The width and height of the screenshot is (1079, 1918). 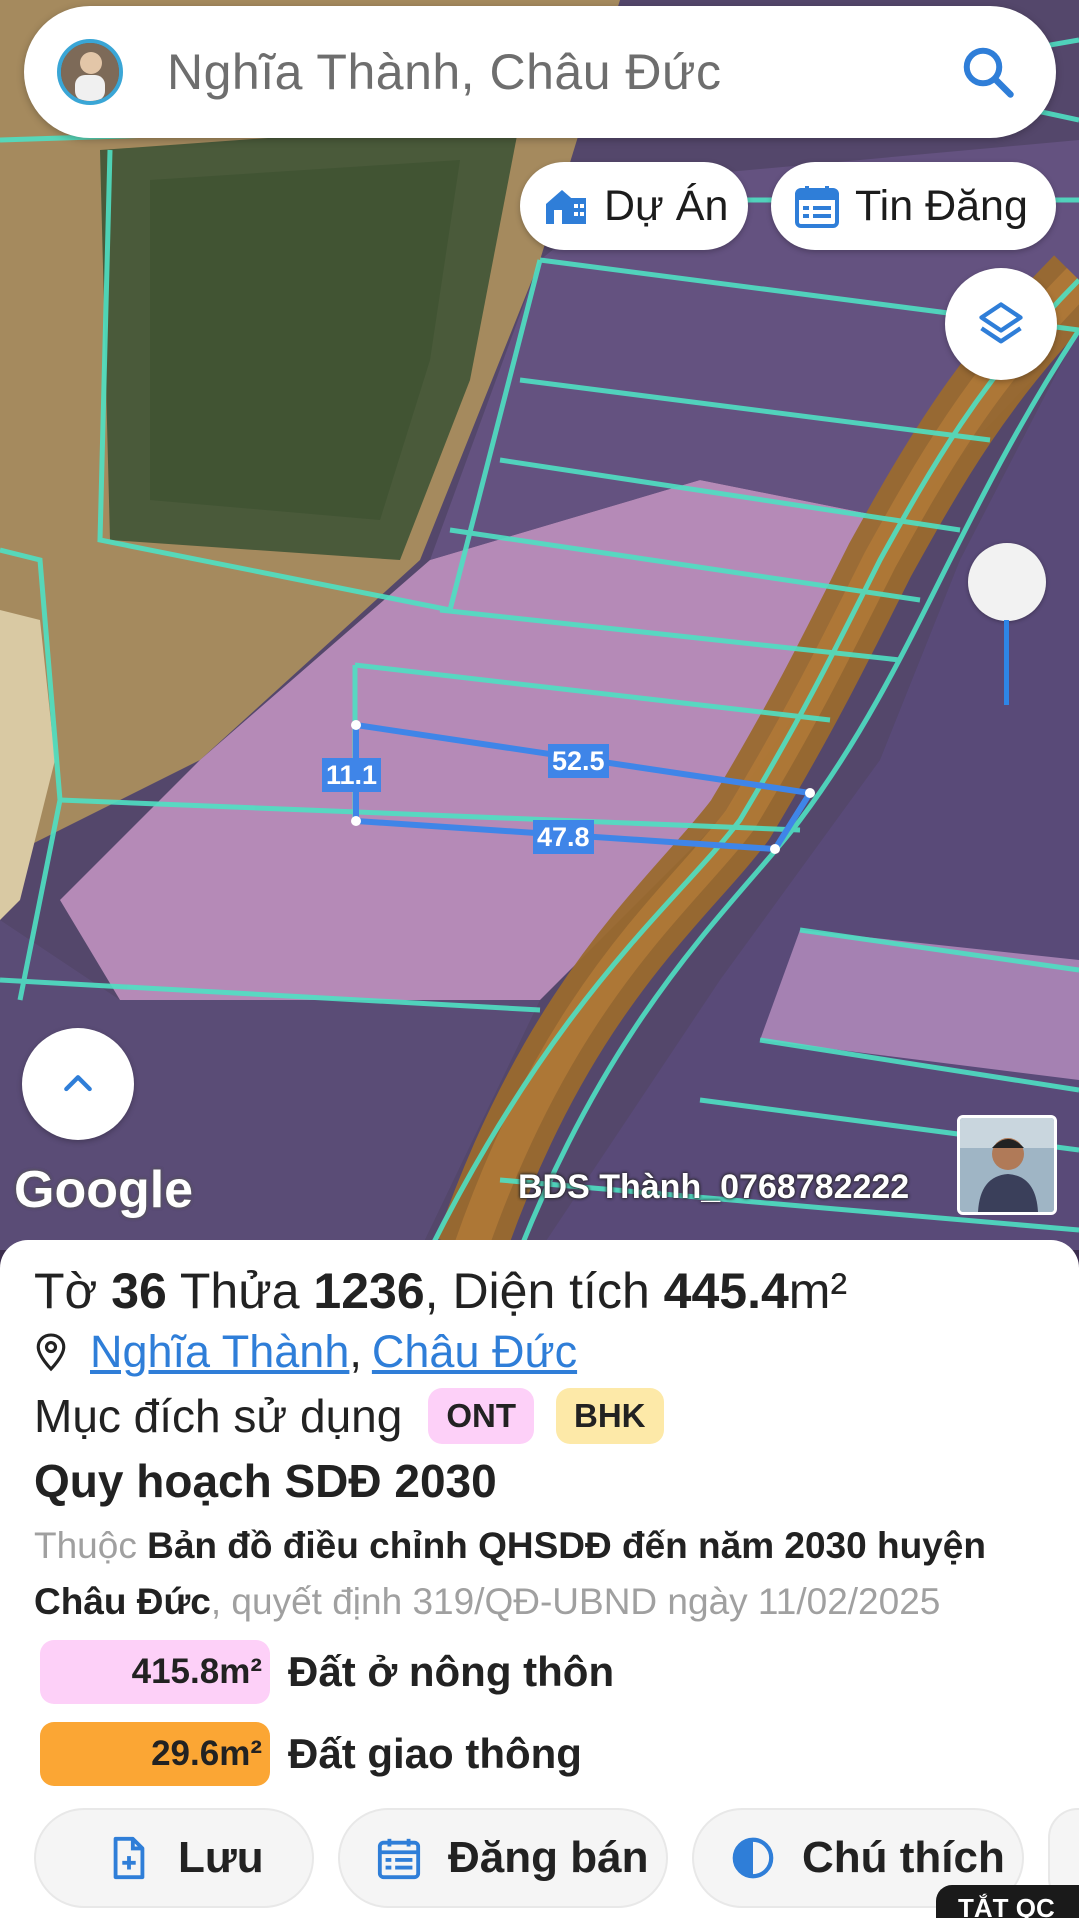 What do you see at coordinates (753, 1858) in the screenshot?
I see `contrast-icon` at bounding box center [753, 1858].